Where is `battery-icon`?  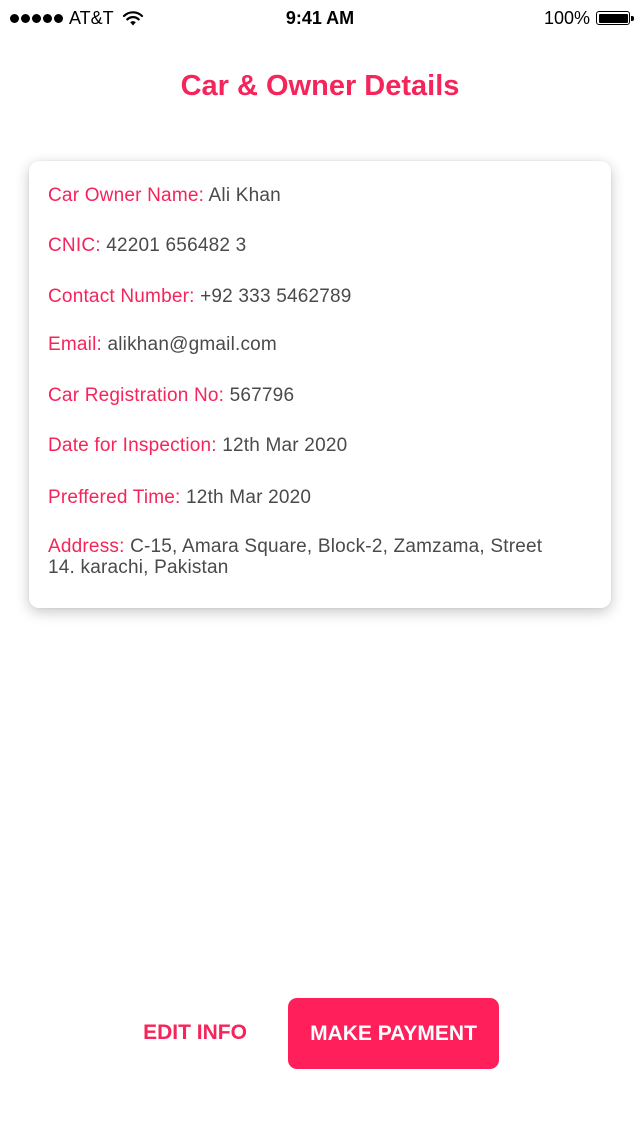 battery-icon is located at coordinates (615, 18).